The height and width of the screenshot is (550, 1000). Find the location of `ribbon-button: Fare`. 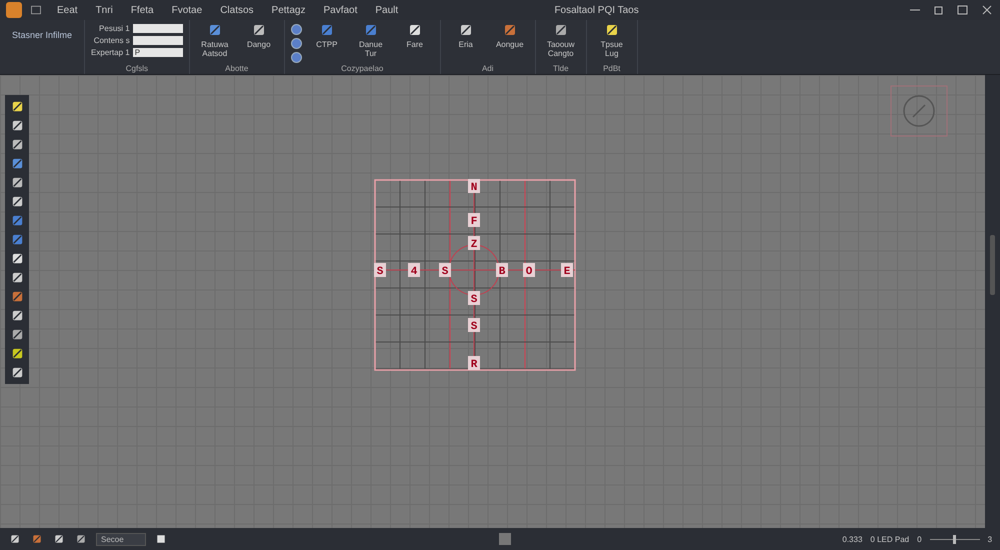

ribbon-button: Fare is located at coordinates (415, 35).